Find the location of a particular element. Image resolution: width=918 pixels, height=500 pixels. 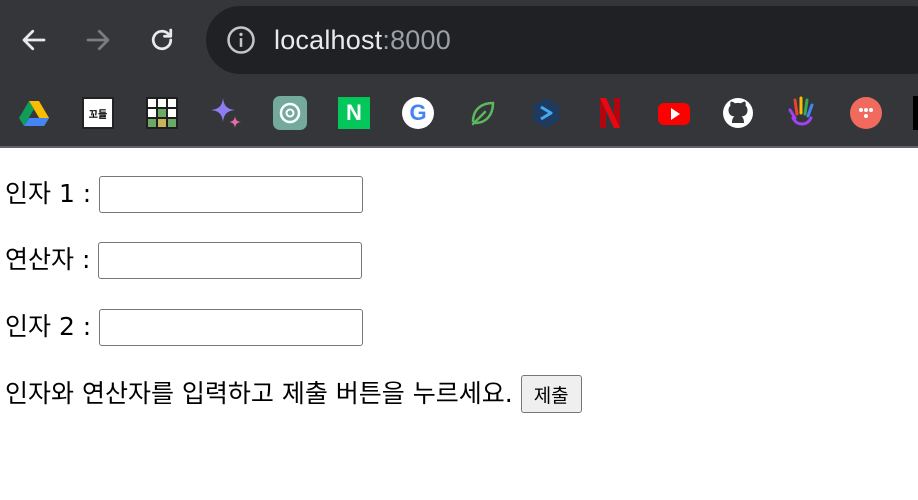

submit-button: 제출 is located at coordinates (551, 394).